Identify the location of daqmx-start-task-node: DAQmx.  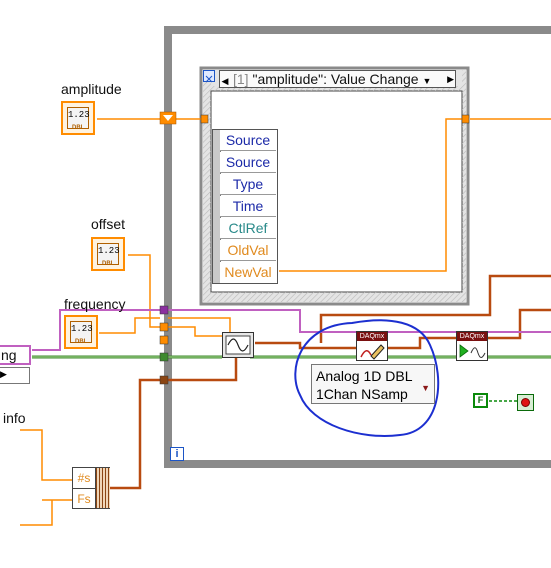
(472, 346).